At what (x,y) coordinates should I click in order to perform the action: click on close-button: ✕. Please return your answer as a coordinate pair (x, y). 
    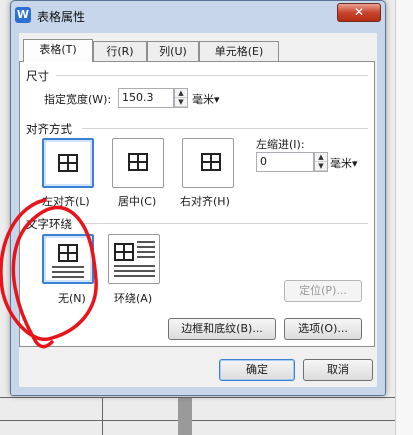
    Looking at the image, I should click on (359, 12).